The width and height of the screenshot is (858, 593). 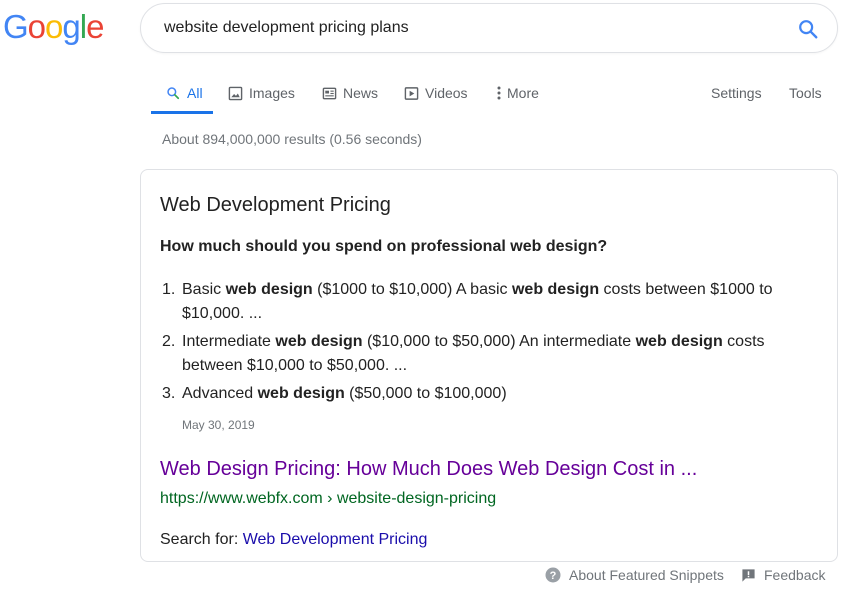 I want to click on item-text: ($50,000 to $100,000), so click(x=425, y=393).